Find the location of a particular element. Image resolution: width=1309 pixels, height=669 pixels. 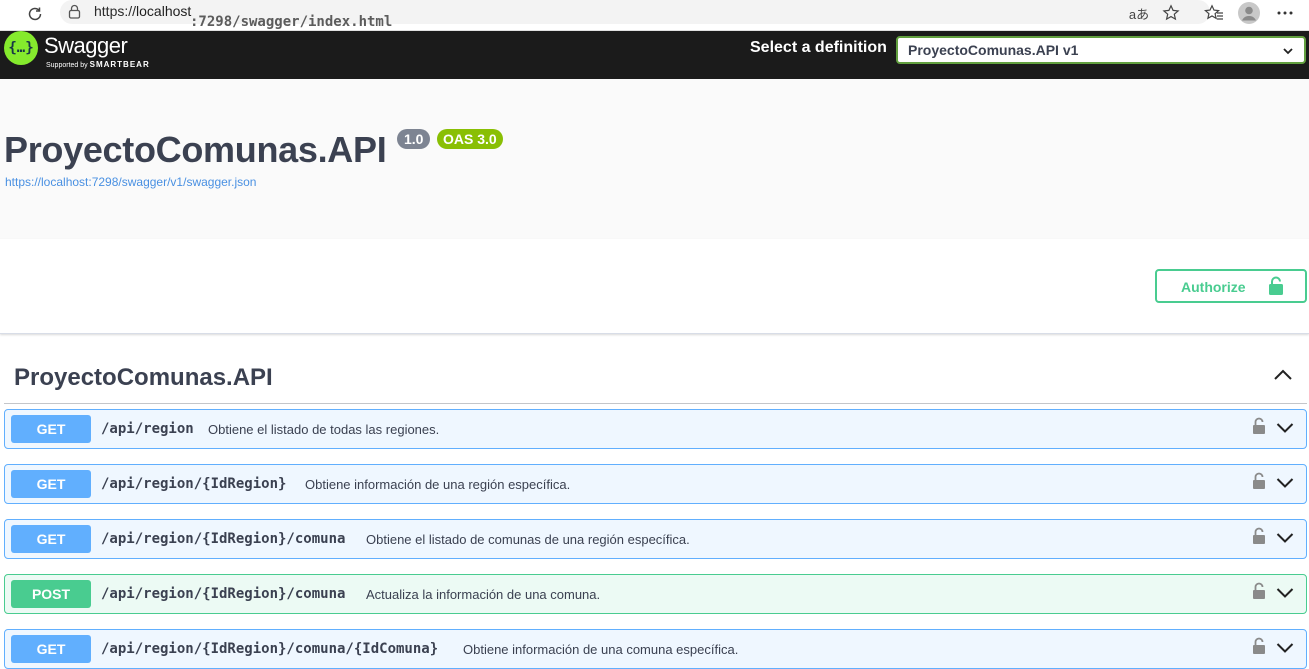

version-badge: 1.0 is located at coordinates (414, 139).